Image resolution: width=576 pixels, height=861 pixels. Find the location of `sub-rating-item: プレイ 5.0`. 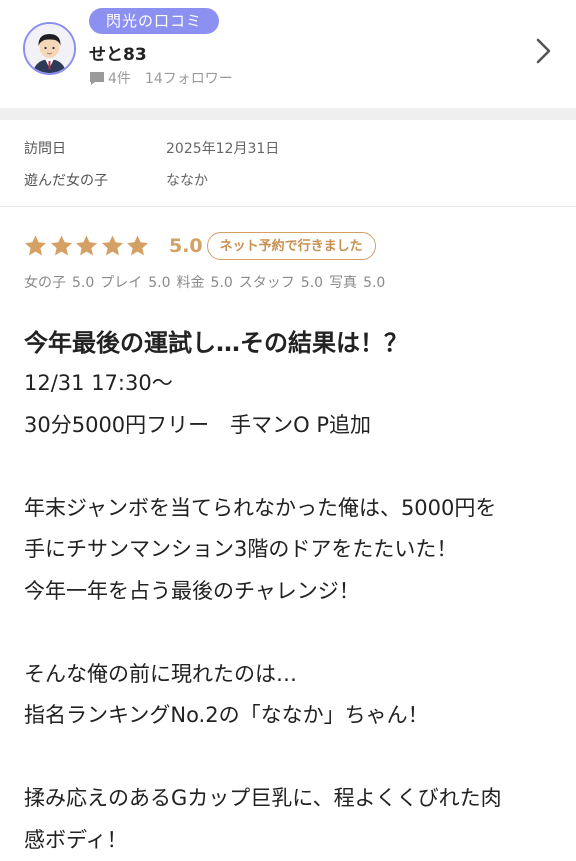

sub-rating-item: プレイ 5.0 is located at coordinates (135, 283).